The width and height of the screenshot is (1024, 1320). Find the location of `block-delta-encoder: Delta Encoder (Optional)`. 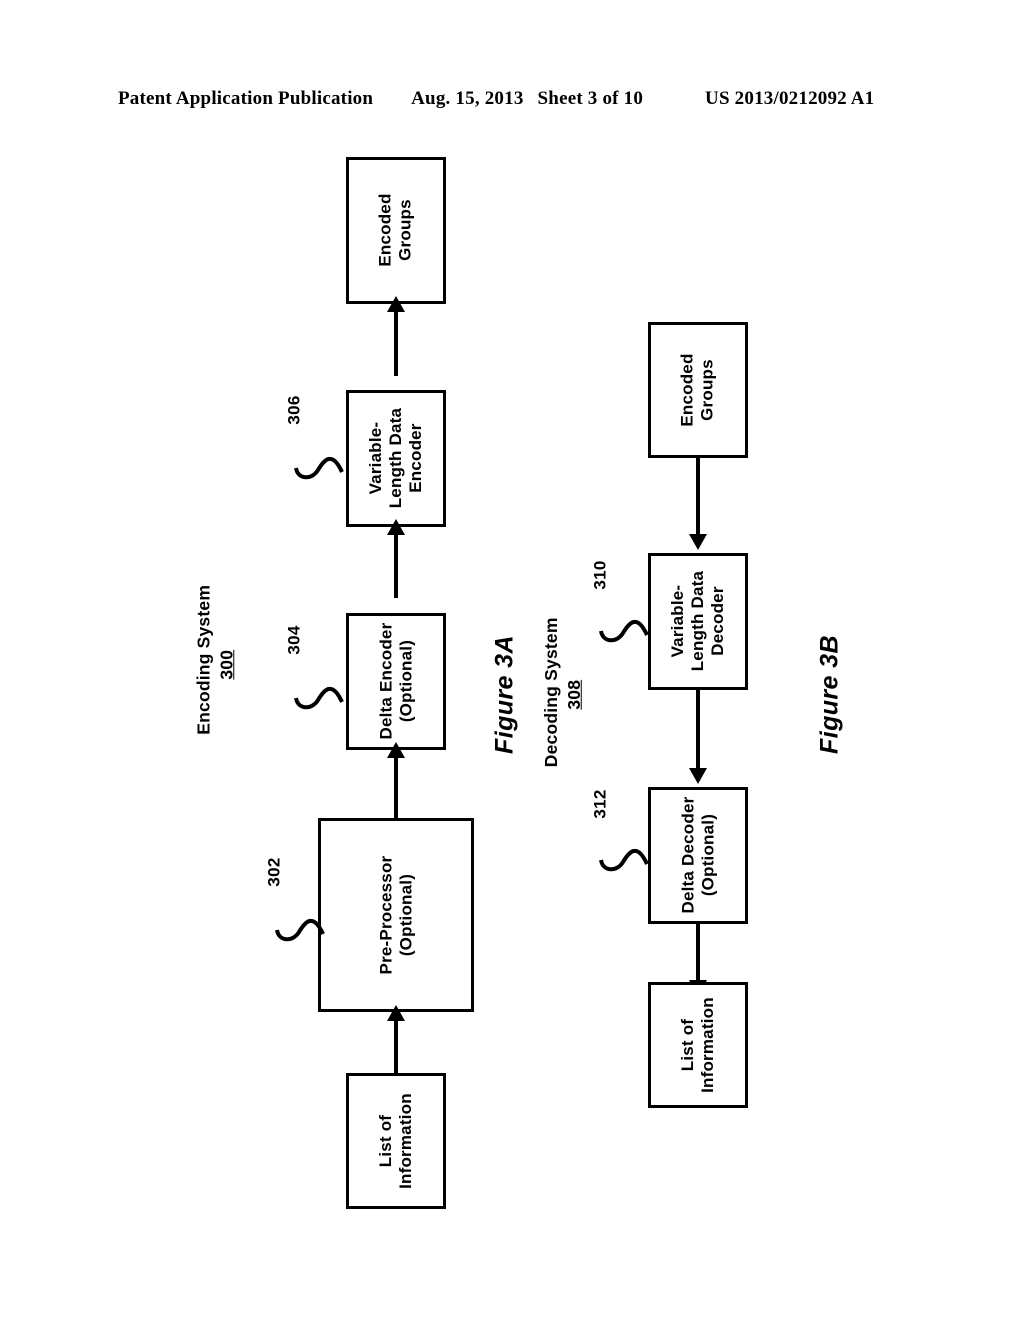

block-delta-encoder: Delta Encoder (Optional) is located at coordinates (396, 681).